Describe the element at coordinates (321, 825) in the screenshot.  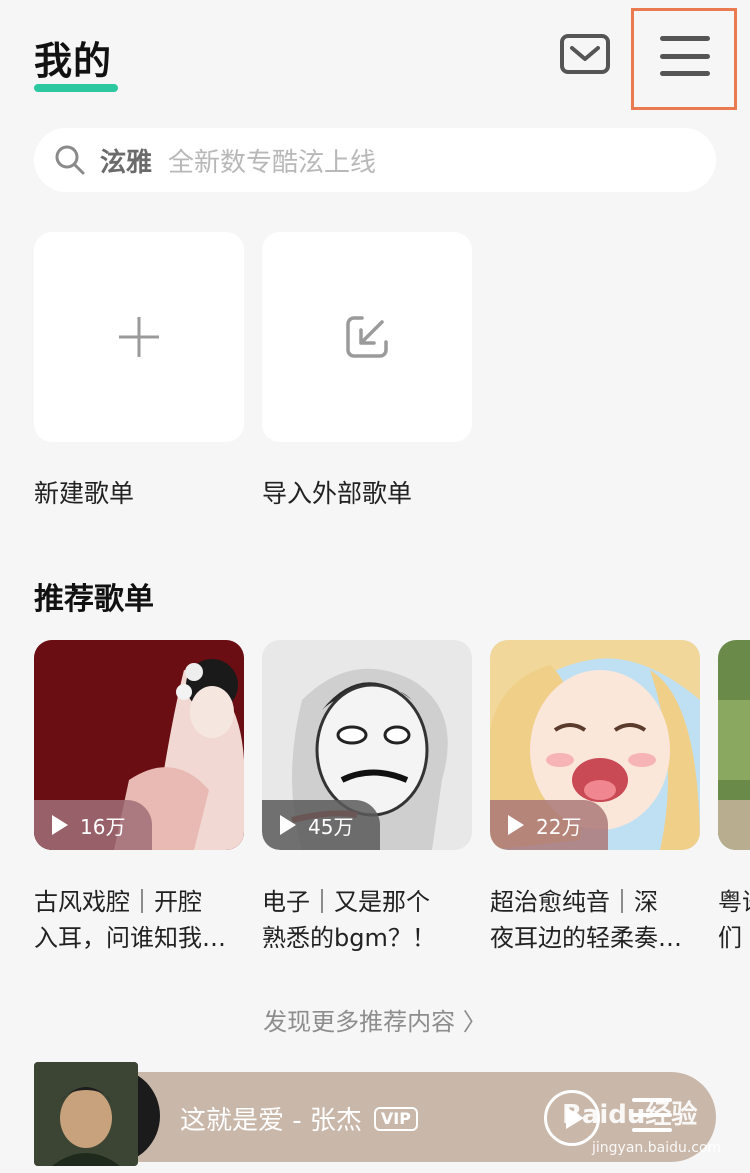
I see `play-count-badge: 45万` at that location.